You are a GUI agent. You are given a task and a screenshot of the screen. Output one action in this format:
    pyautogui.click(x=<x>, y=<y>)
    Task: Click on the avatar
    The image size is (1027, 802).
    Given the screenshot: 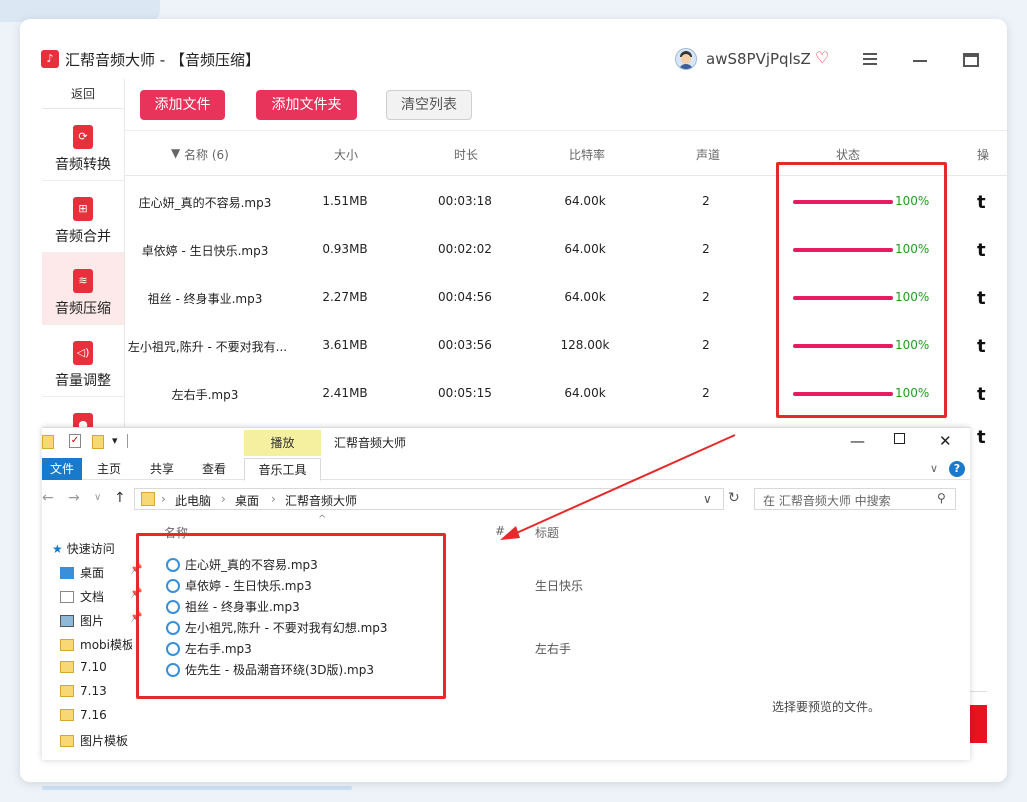 What is the action you would take?
    pyautogui.click(x=686, y=59)
    